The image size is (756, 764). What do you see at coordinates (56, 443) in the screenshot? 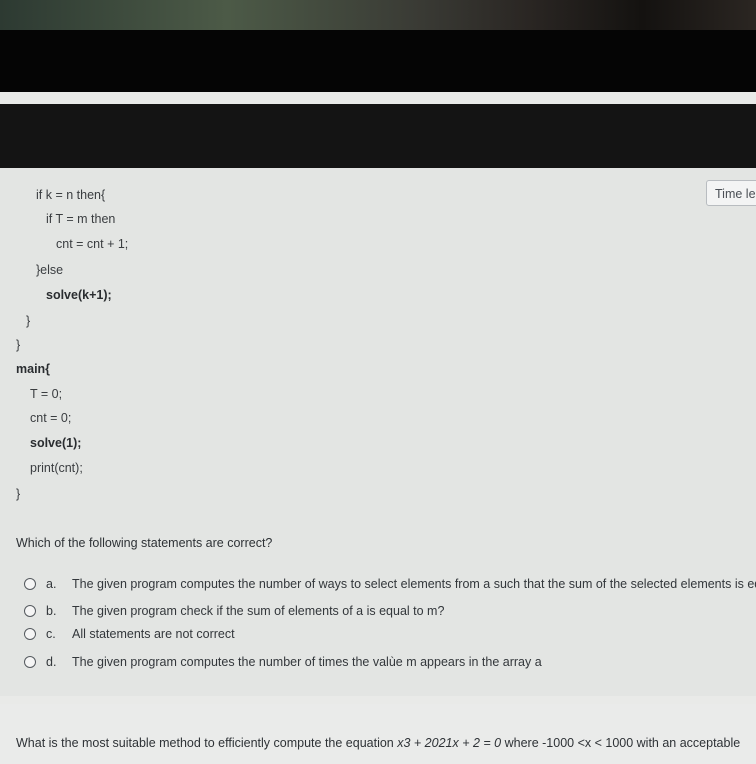
I see `code-line: solve(1);` at bounding box center [56, 443].